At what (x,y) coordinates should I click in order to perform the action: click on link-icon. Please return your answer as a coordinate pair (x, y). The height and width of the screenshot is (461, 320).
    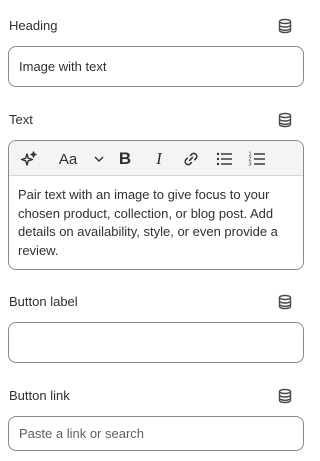
    Looking at the image, I should click on (191, 159).